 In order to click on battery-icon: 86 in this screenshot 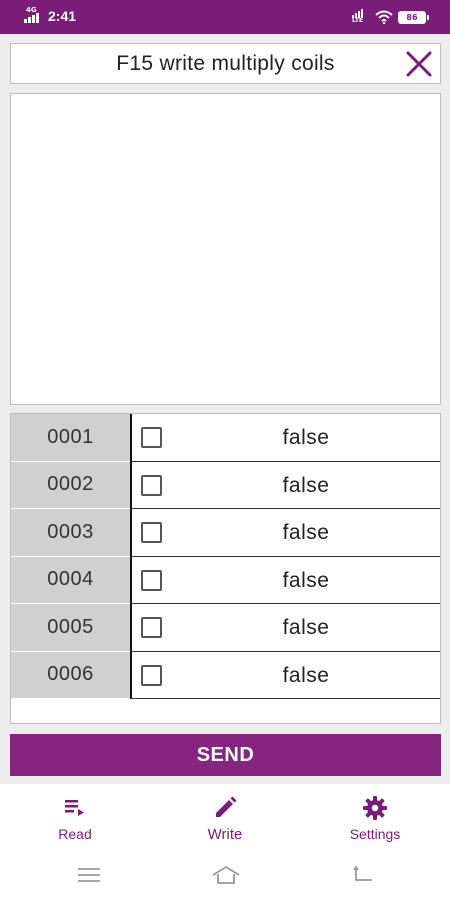, I will do `click(413, 17)`.